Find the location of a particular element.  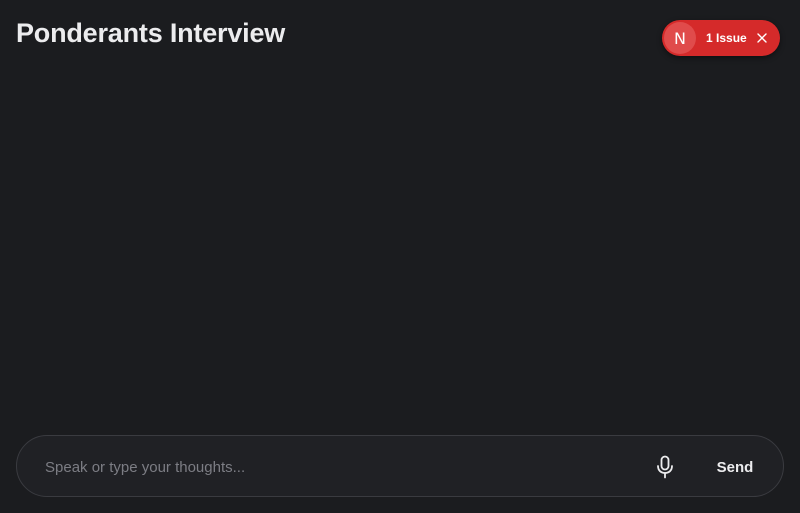

message-input is located at coordinates (335, 467).